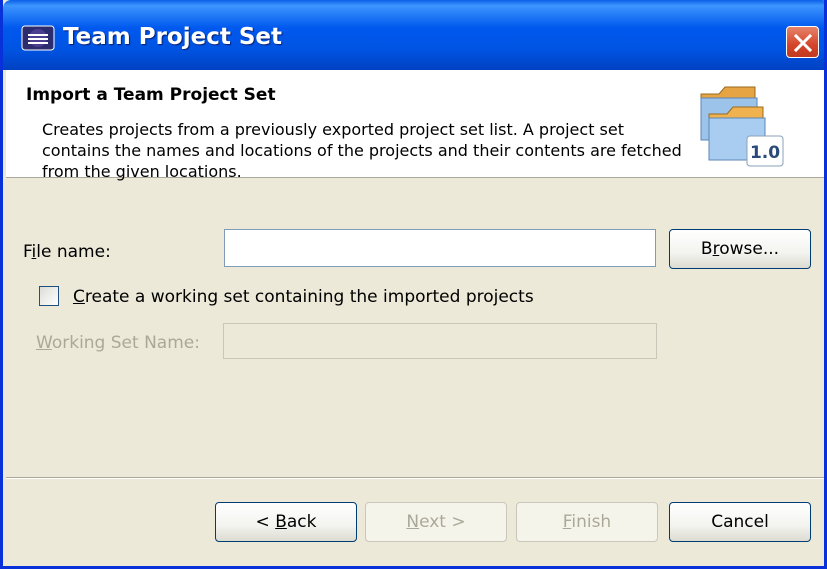  I want to click on wizard-page-title: Import a Team Project Set, so click(151, 95).